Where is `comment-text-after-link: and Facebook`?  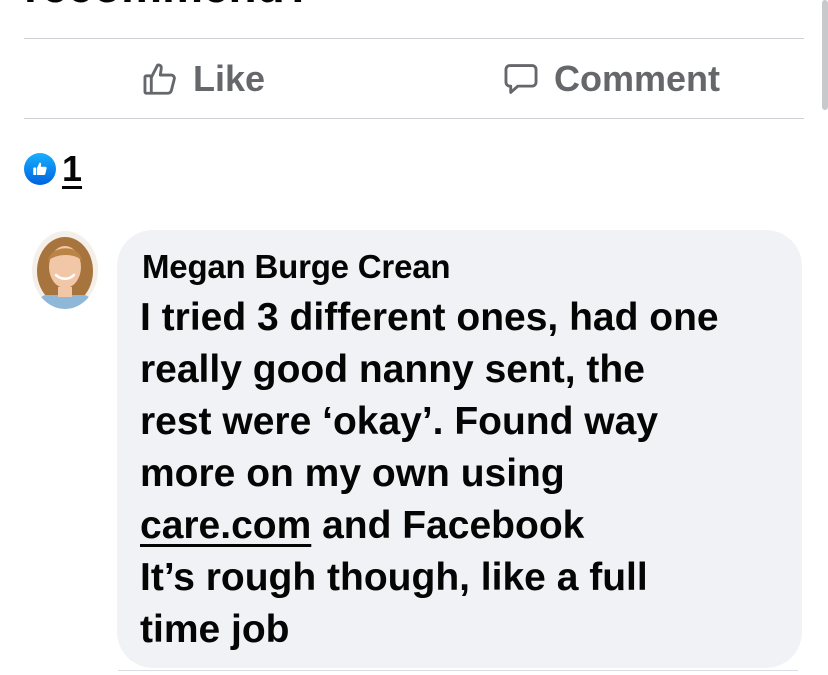 comment-text-after-link: and Facebook is located at coordinates (448, 525).